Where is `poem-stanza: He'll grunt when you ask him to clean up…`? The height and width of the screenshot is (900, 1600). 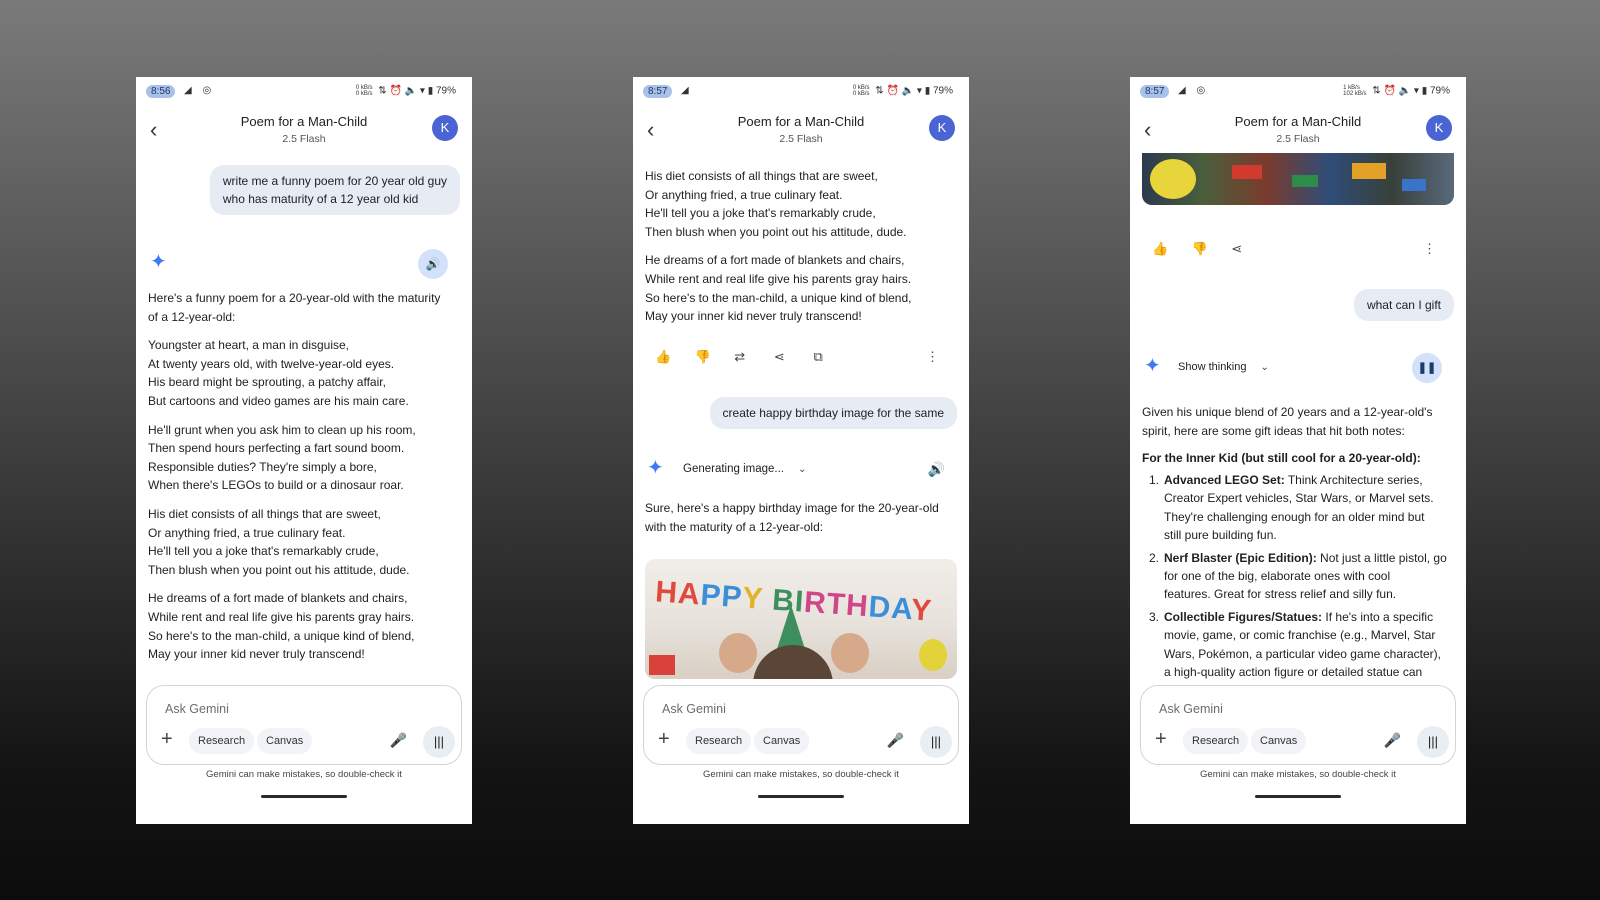 poem-stanza: He'll grunt when you ask him to clean up… is located at coordinates (282, 457).